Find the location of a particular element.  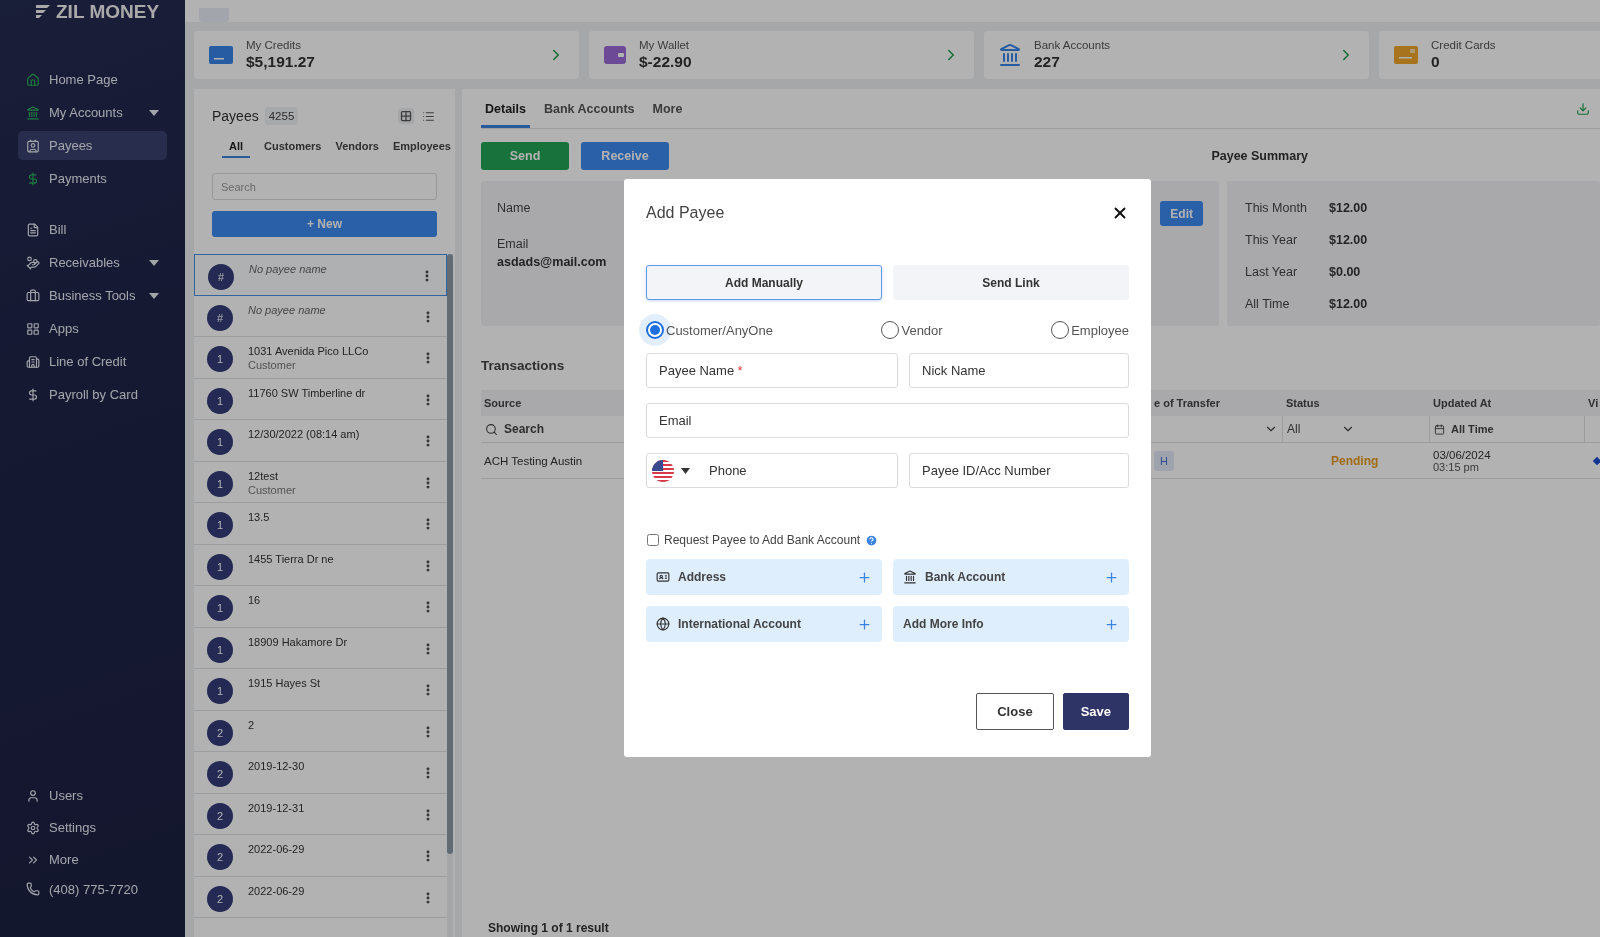

result-count: Showing 1 of 1 result is located at coordinates (548, 929).